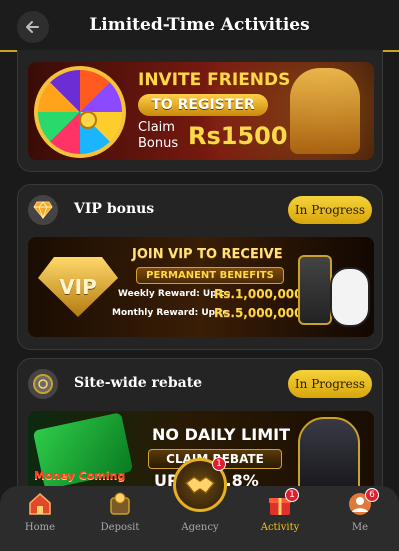 The image size is (399, 551). What do you see at coordinates (40, 518) in the screenshot?
I see `nav-item-home: Home` at bounding box center [40, 518].